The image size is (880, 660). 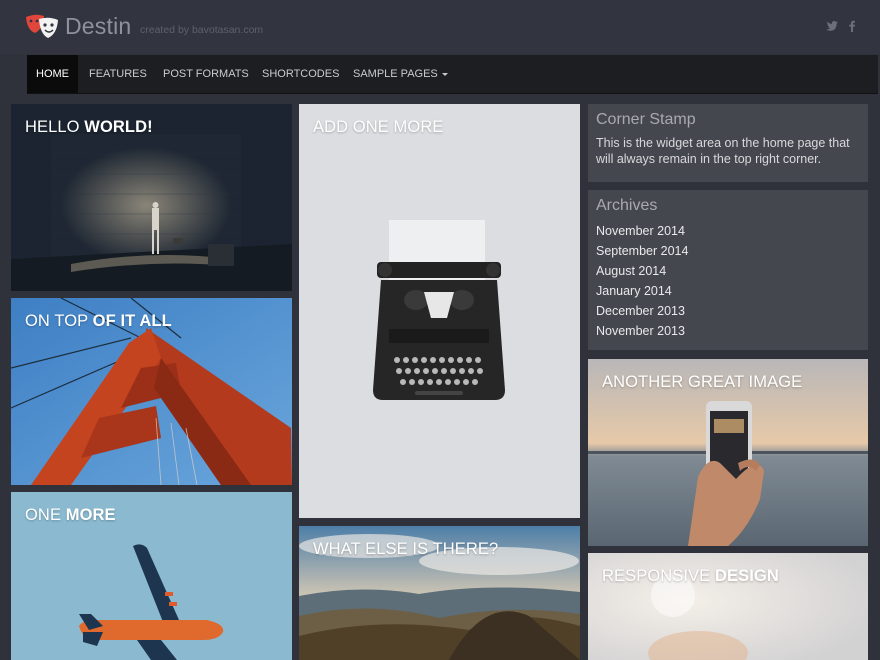 I want to click on archive-link: November 2013, so click(x=642, y=331).